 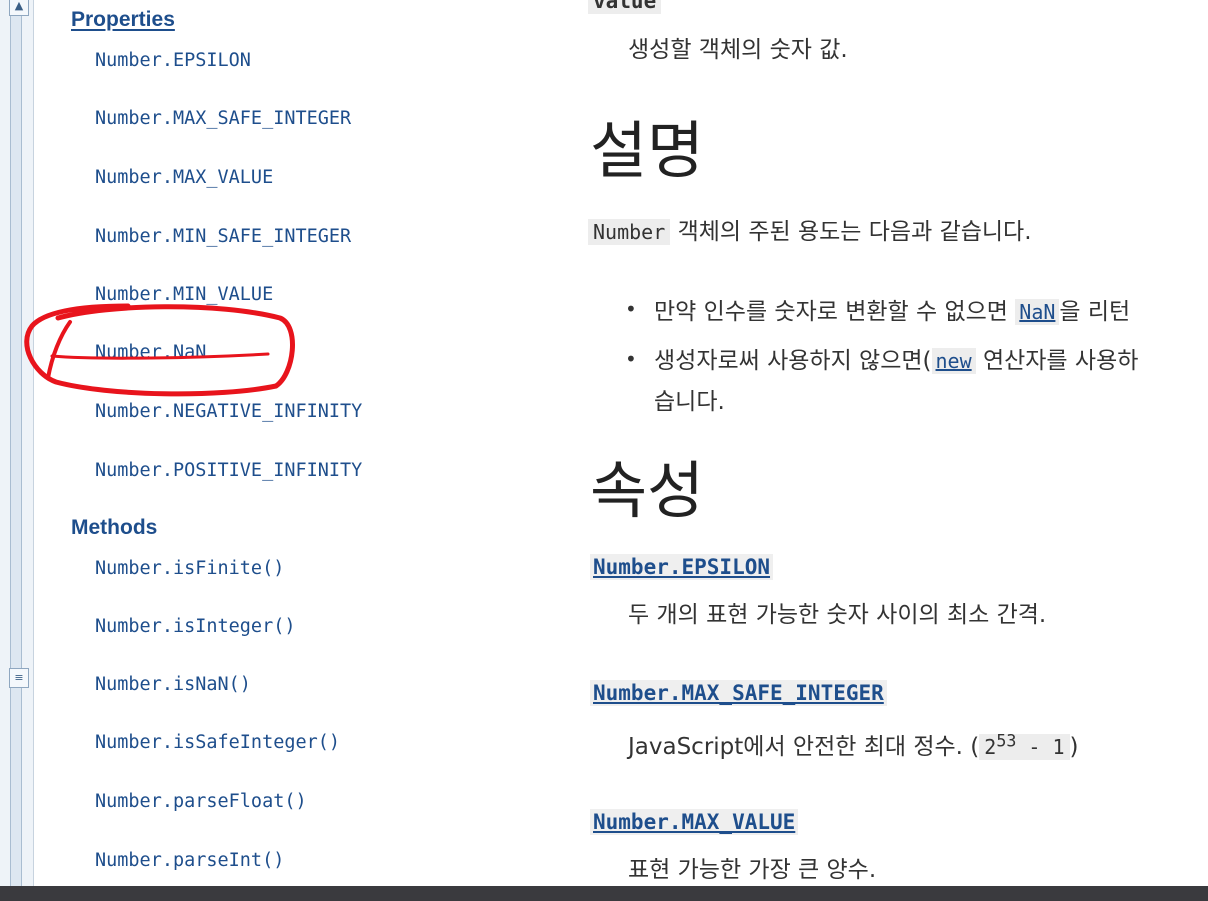 I want to click on nav-link-negative-infinity: Number.NEGATIVE_INFINITY, so click(x=228, y=411).